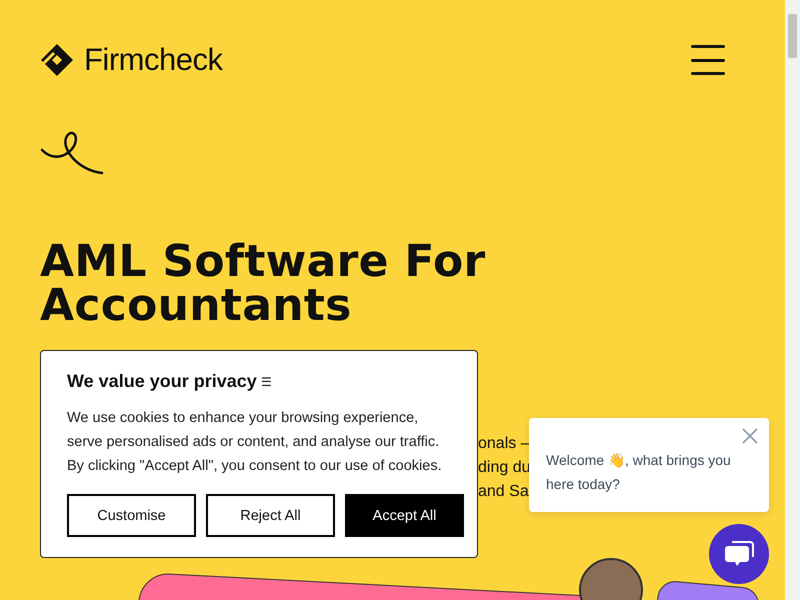 The image size is (800, 600). What do you see at coordinates (639, 472) in the screenshot?
I see `chat-message: Welcome 👋, what brings you here today?` at bounding box center [639, 472].